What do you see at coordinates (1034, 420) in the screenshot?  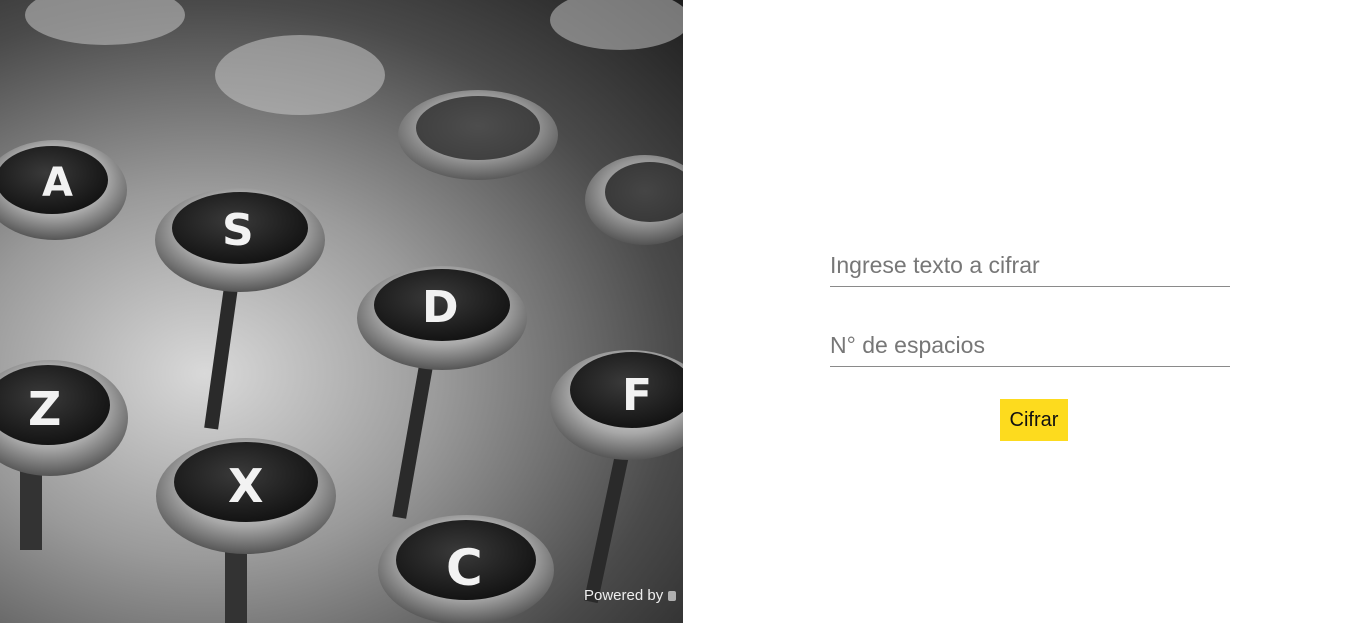 I see `cipher-button: Cifrar` at bounding box center [1034, 420].